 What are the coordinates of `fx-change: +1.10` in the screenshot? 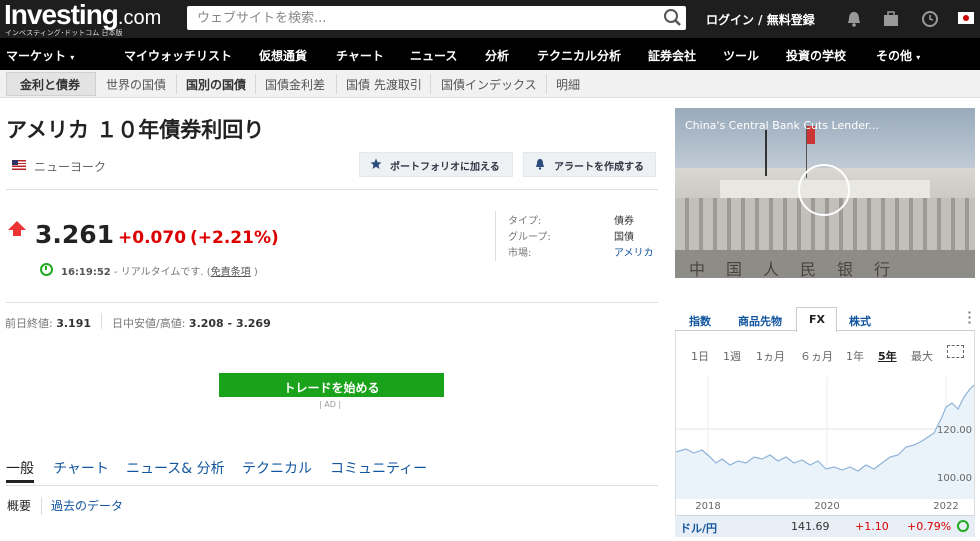 It's located at (872, 526).